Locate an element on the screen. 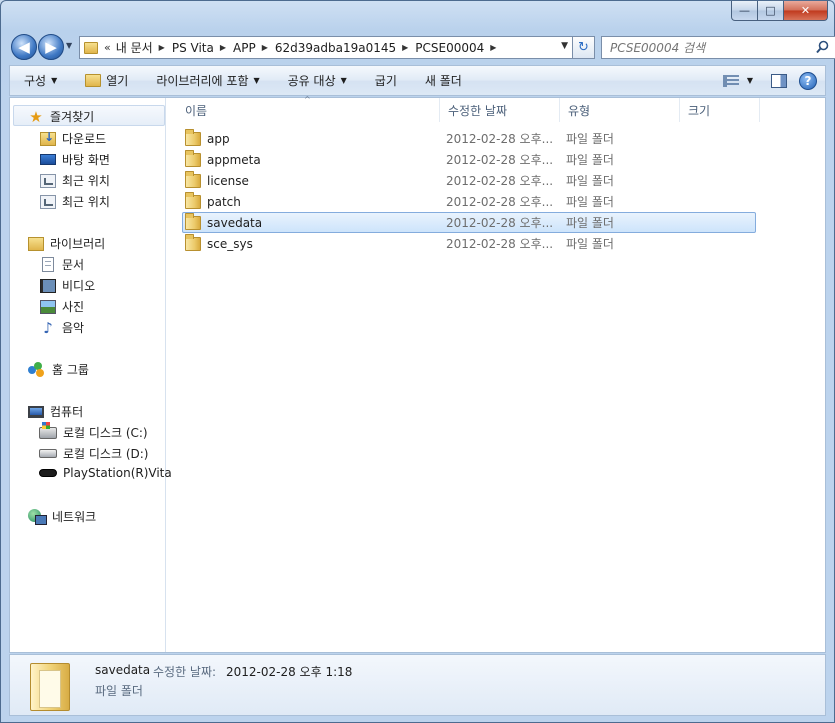 Image resolution: width=835 pixels, height=723 pixels. column-header-label: 수정한 날짜 is located at coordinates (478, 110).